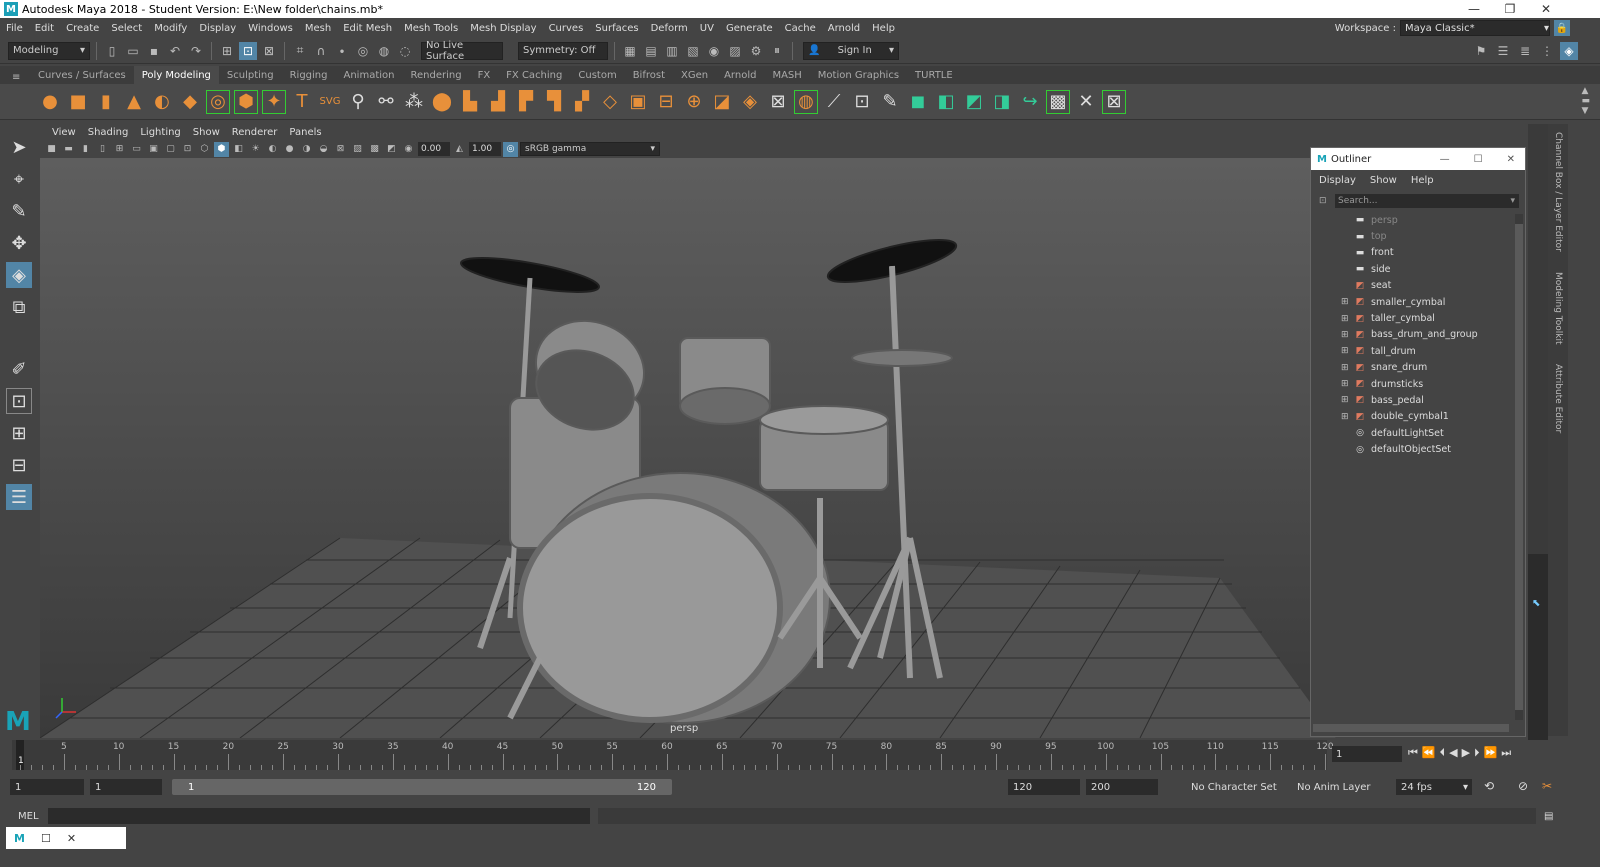 Image resolution: width=1600 pixels, height=867 pixels. Describe the element at coordinates (1510, 9) in the screenshot. I see `restore-icon: ❐` at that location.